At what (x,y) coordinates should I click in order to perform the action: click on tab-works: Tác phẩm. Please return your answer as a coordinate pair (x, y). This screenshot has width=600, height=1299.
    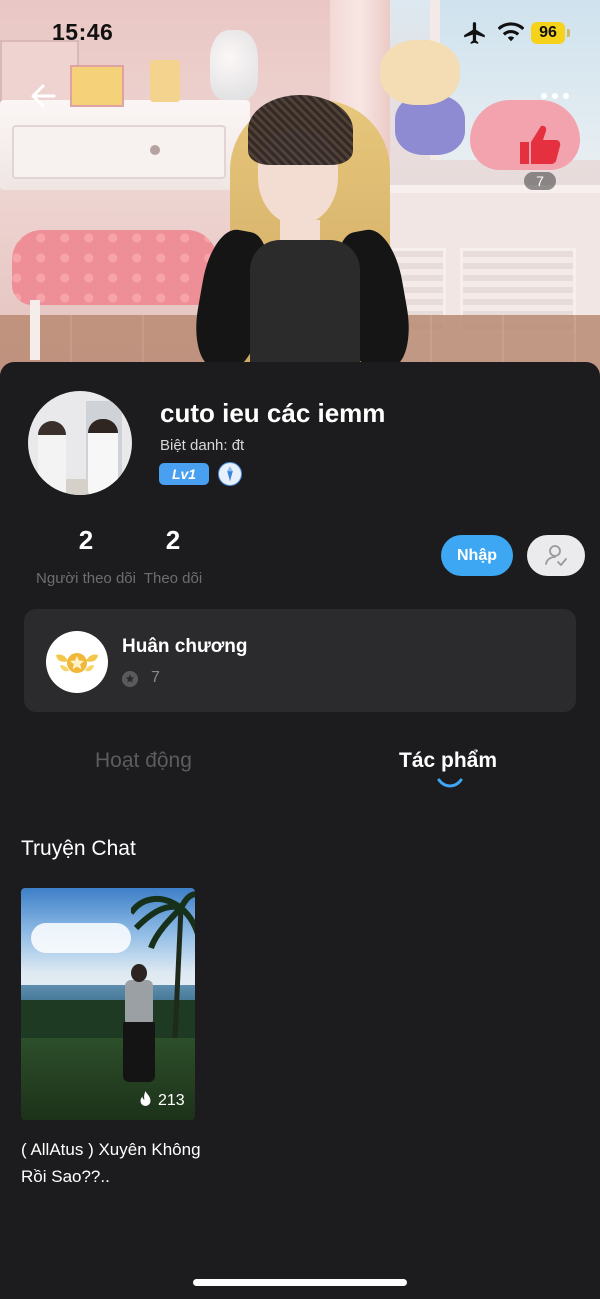
    Looking at the image, I should click on (448, 761).